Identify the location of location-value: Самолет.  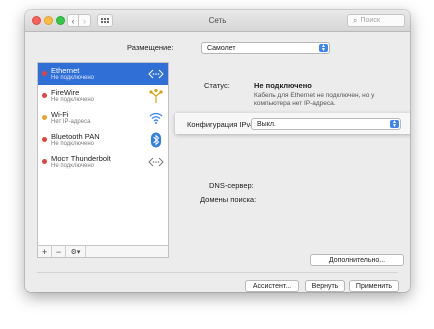
(221, 48).